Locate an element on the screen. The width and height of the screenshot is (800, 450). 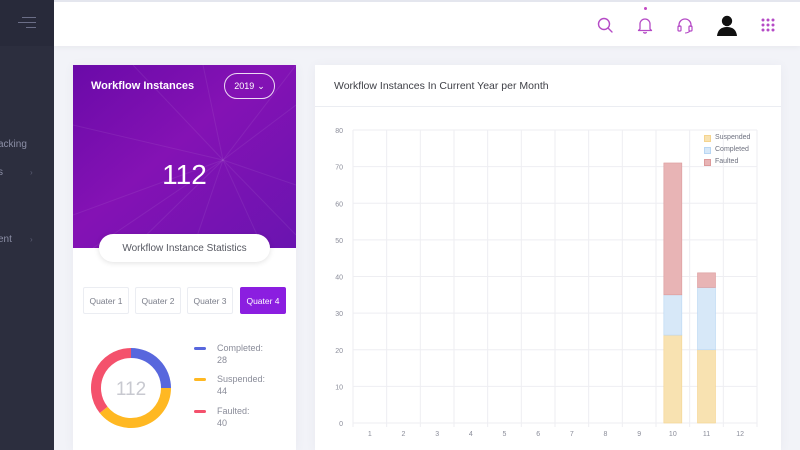
x-tick-label: 12 is located at coordinates (740, 434).